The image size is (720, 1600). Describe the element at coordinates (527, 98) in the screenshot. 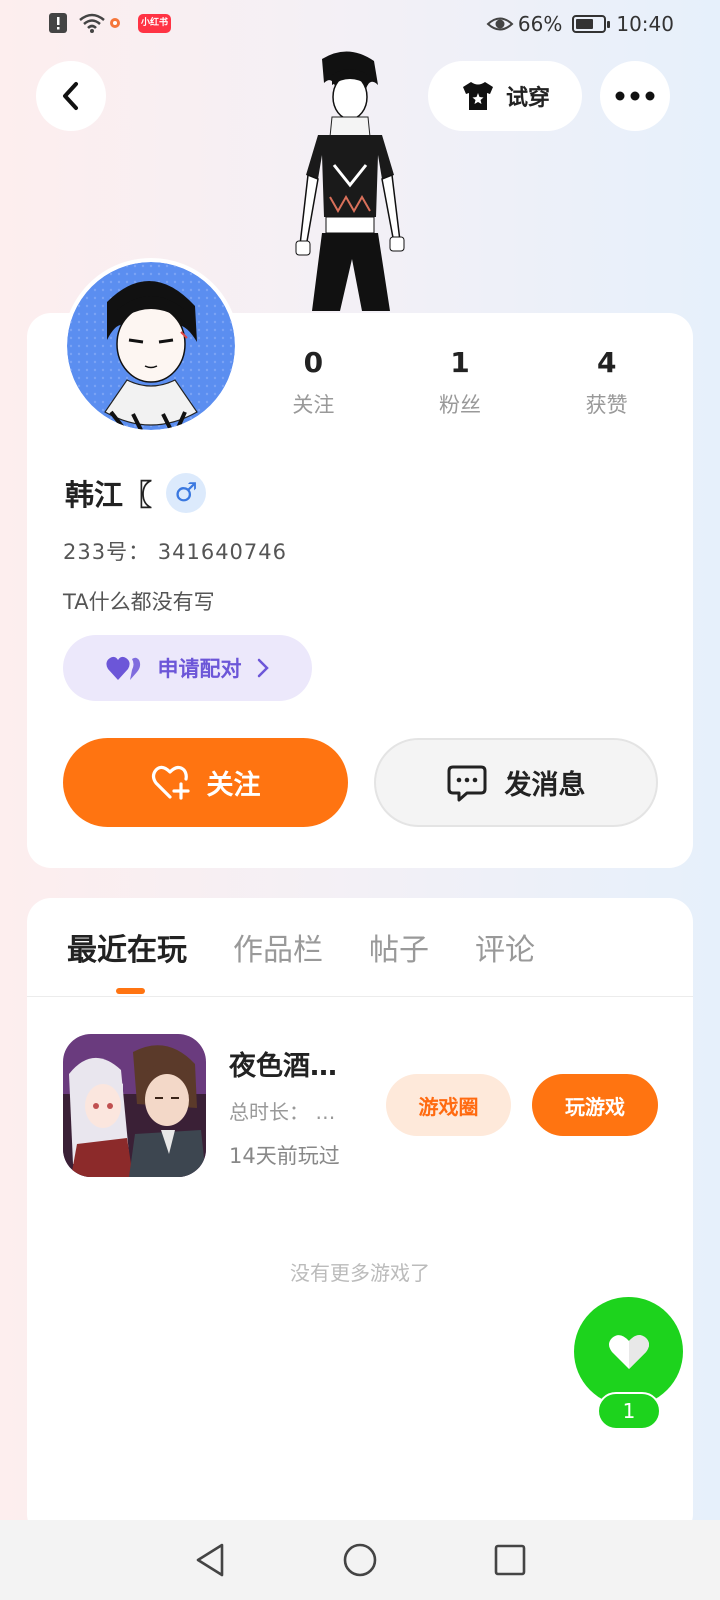

I see `tryon-label: 试穿` at that location.